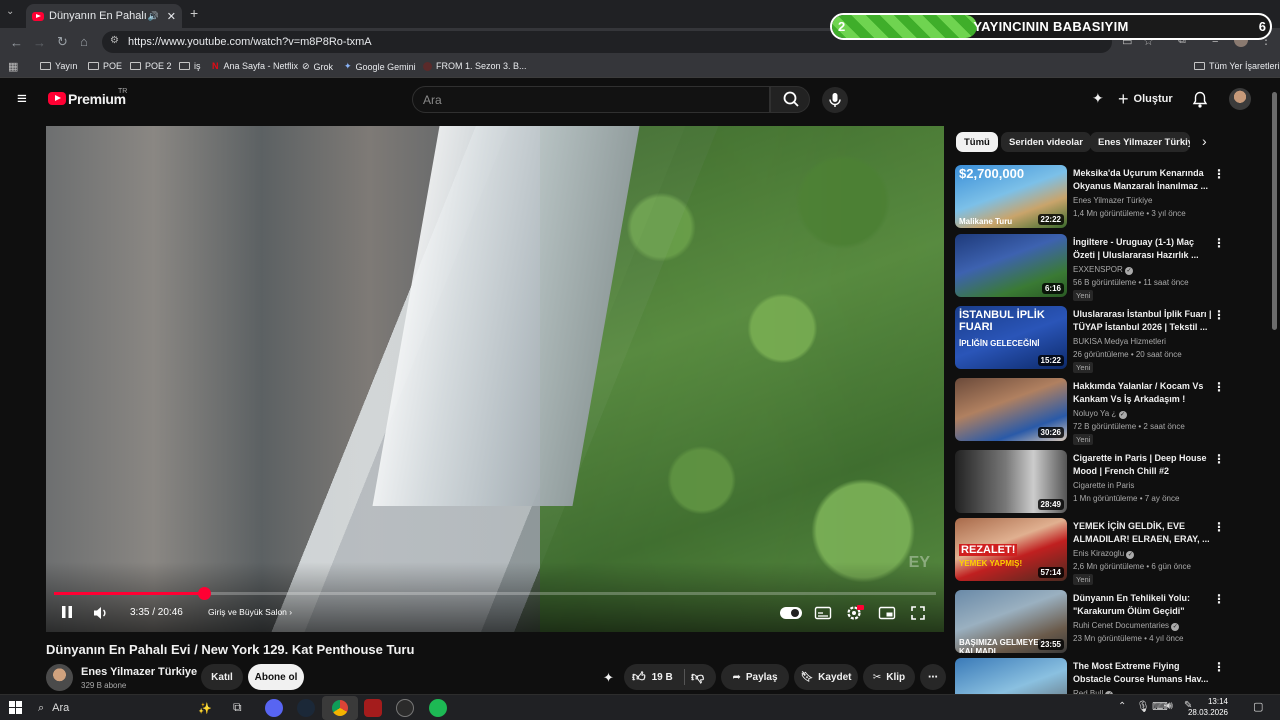 Image resolution: width=1280 pixels, height=720 pixels. Describe the element at coordinates (1122, 706) in the screenshot. I see `tray-chevron-icon: ⌃` at that location.